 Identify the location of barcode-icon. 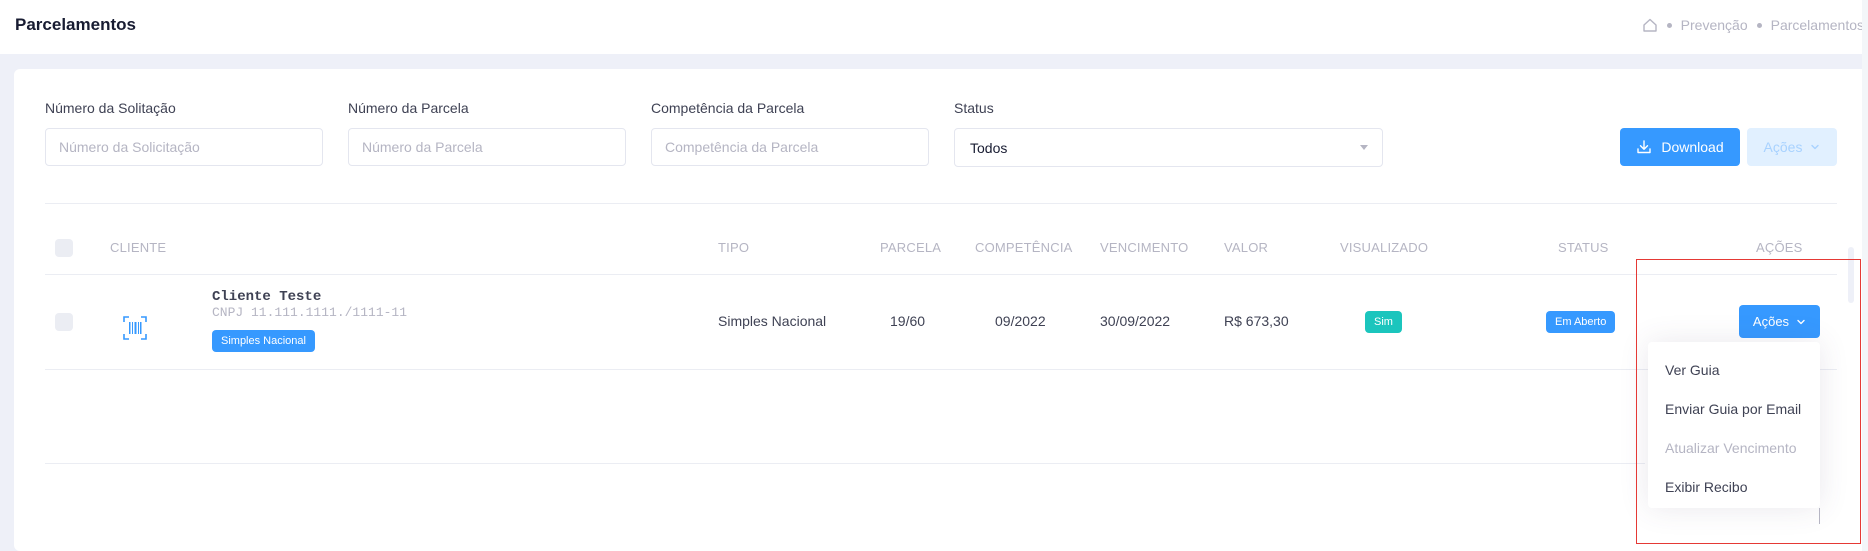
(135, 328).